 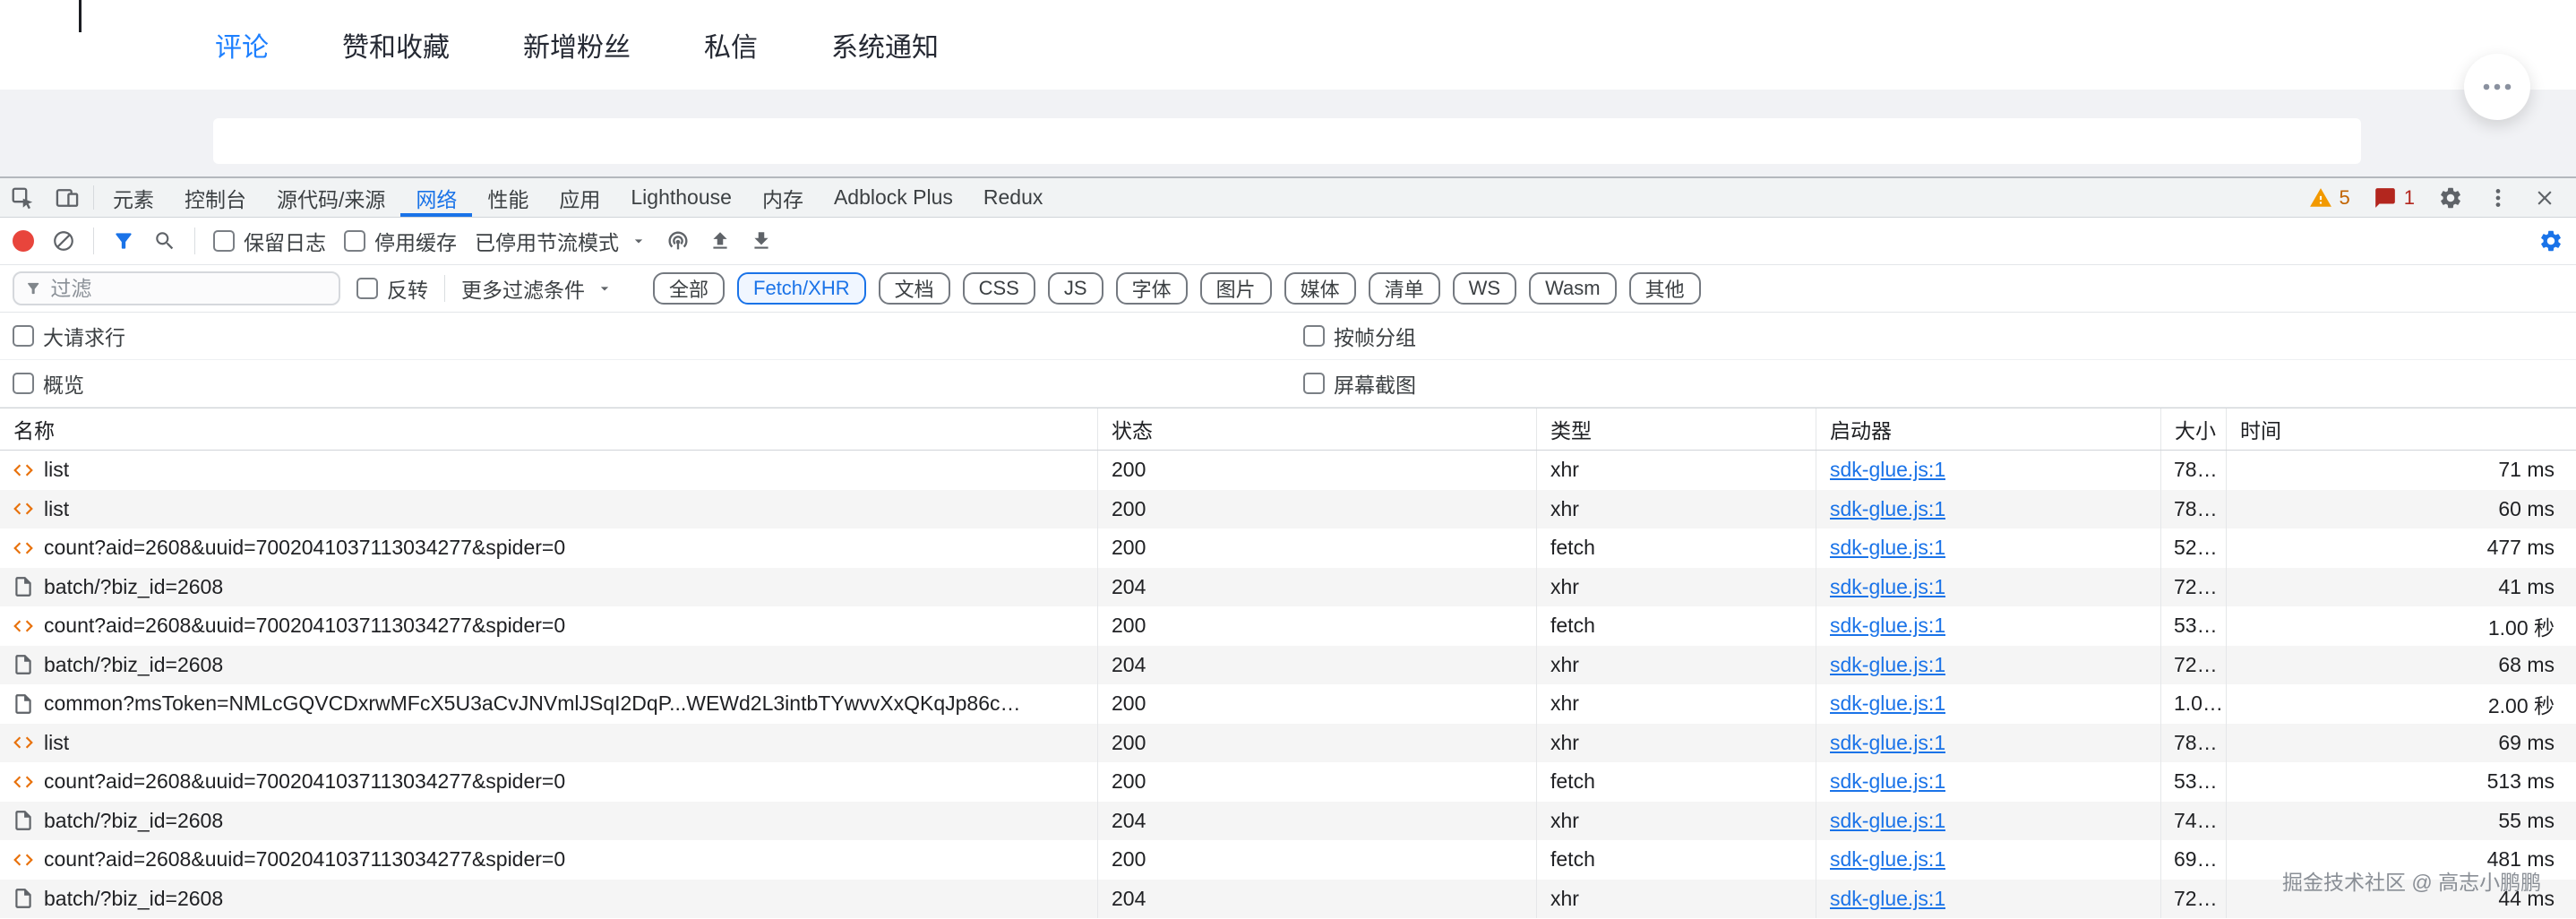 What do you see at coordinates (1676, 429) in the screenshot?
I see `column-header-type: 类型` at bounding box center [1676, 429].